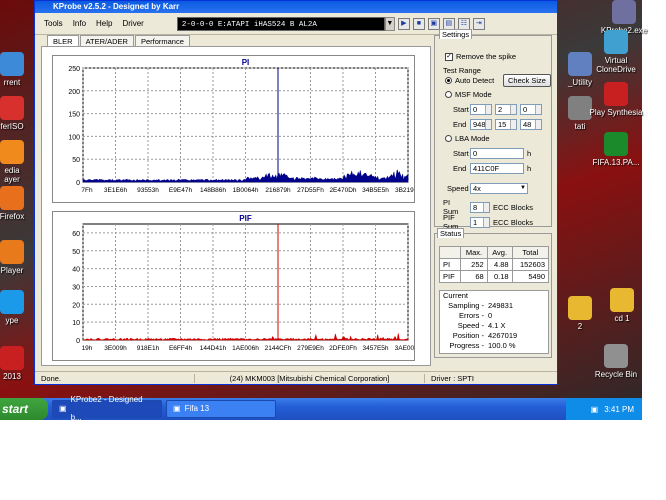  I want to click on msf-start-sec: 2, so click(506, 109).